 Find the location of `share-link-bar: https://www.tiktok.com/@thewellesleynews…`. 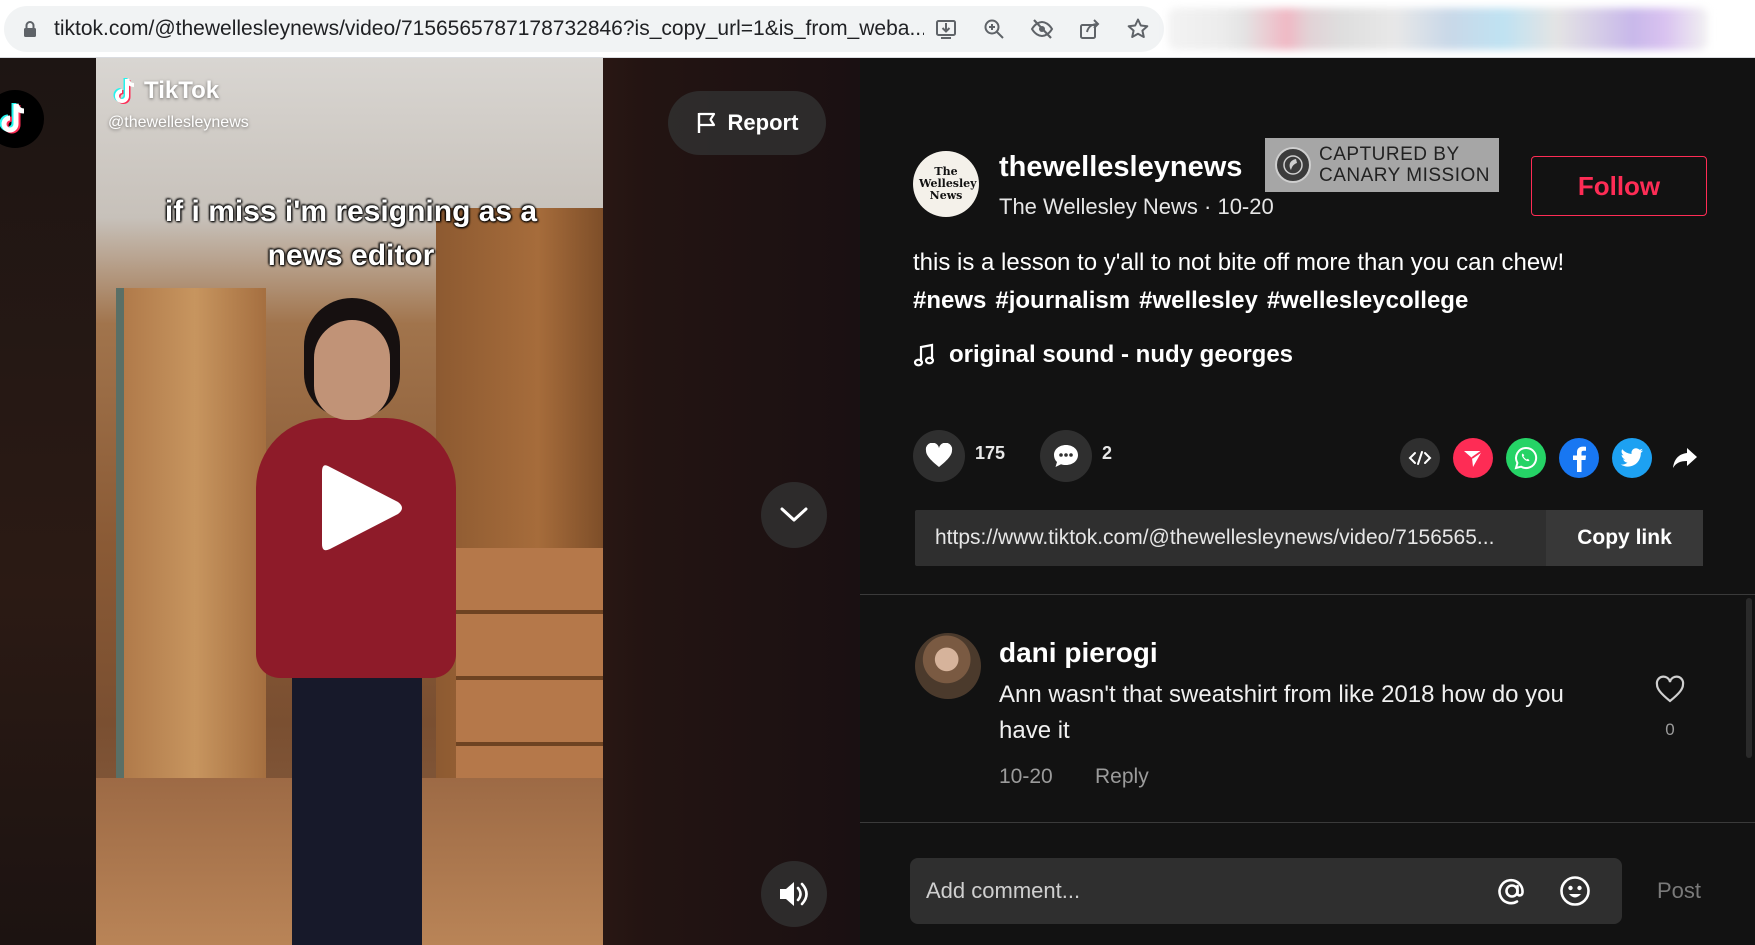

share-link-bar: https://www.tiktok.com/@thewellesleynews… is located at coordinates (1309, 538).